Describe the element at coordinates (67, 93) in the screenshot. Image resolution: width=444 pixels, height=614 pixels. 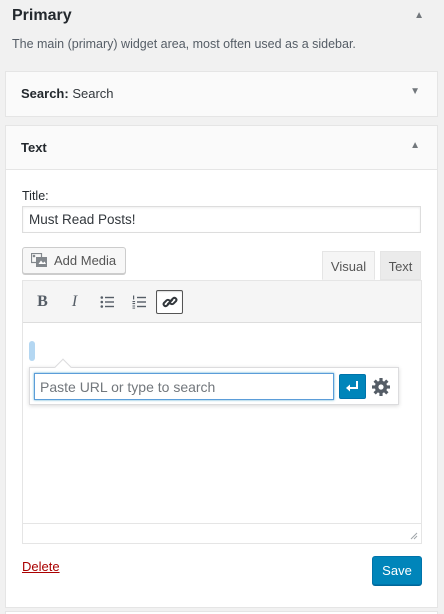
I see `search-widget-title: Search` at that location.